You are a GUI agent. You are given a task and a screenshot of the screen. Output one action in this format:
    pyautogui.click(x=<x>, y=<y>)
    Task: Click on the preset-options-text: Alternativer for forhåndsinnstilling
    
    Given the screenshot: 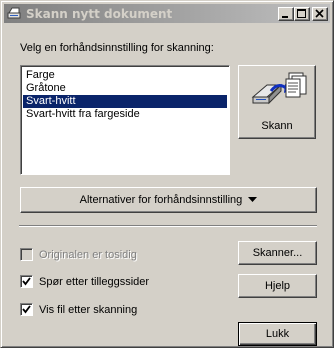 What is the action you would take?
    pyautogui.click(x=161, y=200)
    